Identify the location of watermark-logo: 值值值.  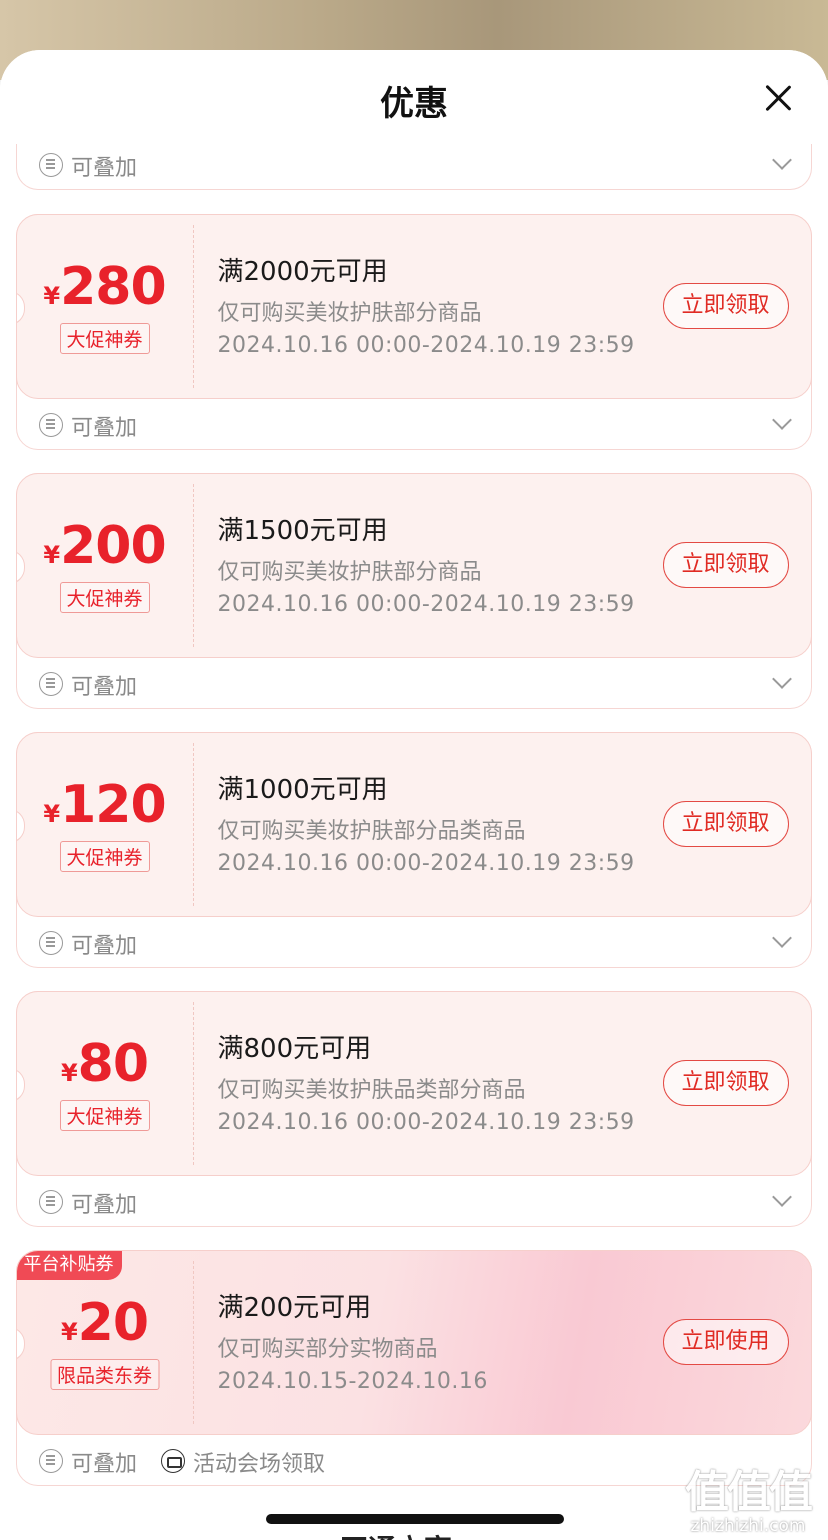
(749, 1492).